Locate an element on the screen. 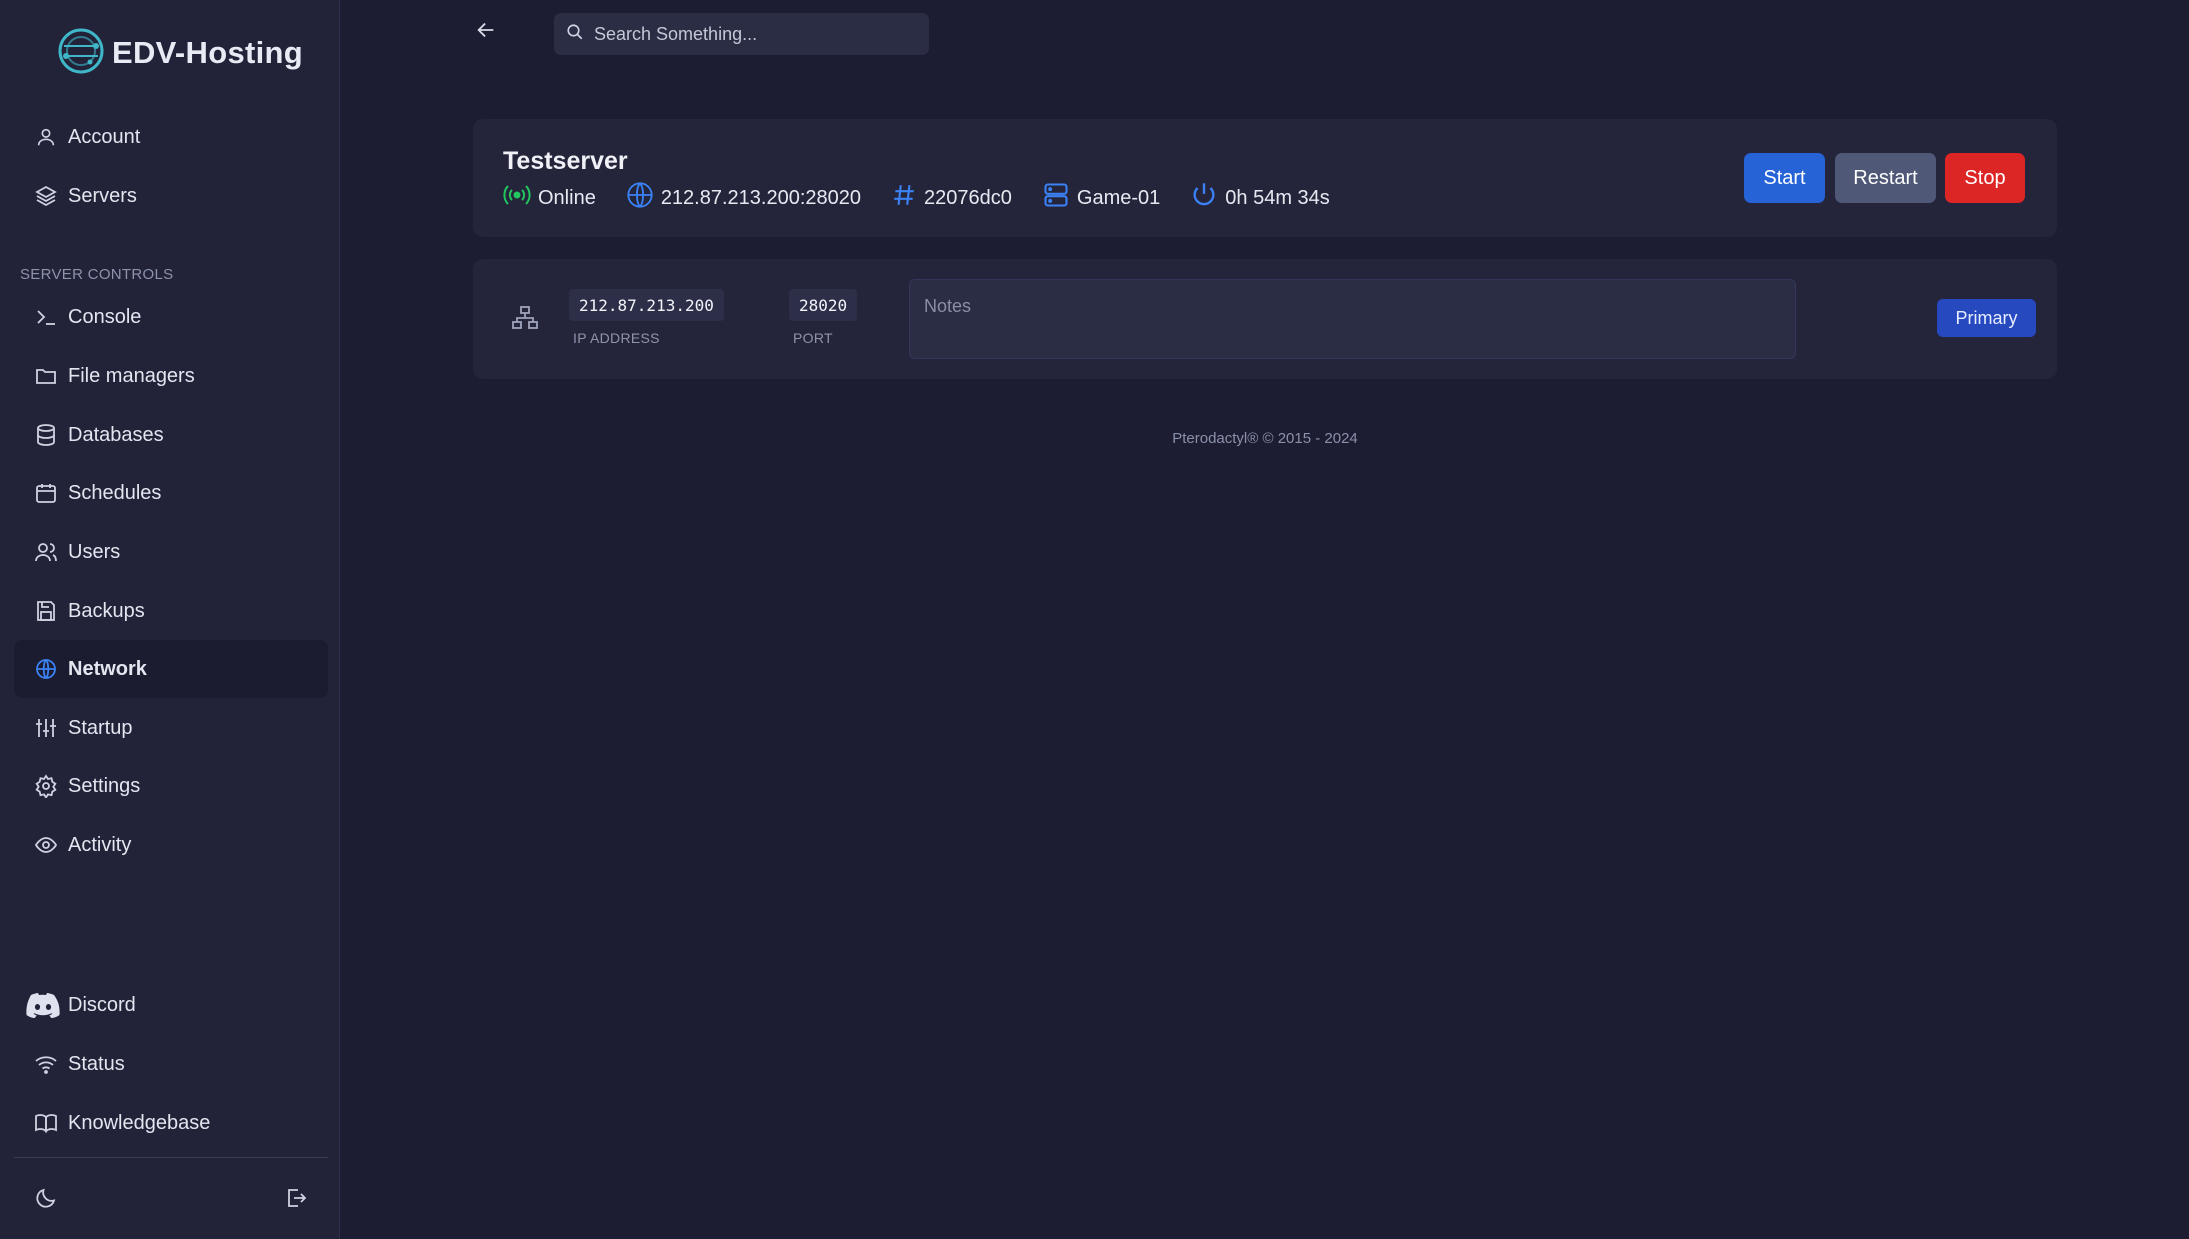  sidebar-item-settings: Settings is located at coordinates (171, 786).